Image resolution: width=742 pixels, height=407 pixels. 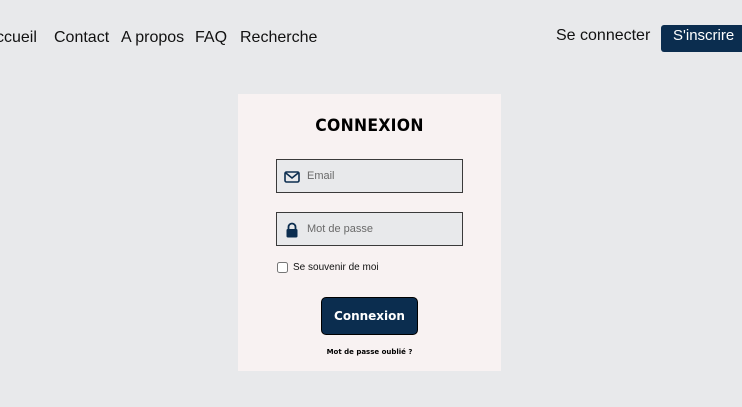 What do you see at coordinates (603, 36) in the screenshot?
I see `login-link: Se connecter` at bounding box center [603, 36].